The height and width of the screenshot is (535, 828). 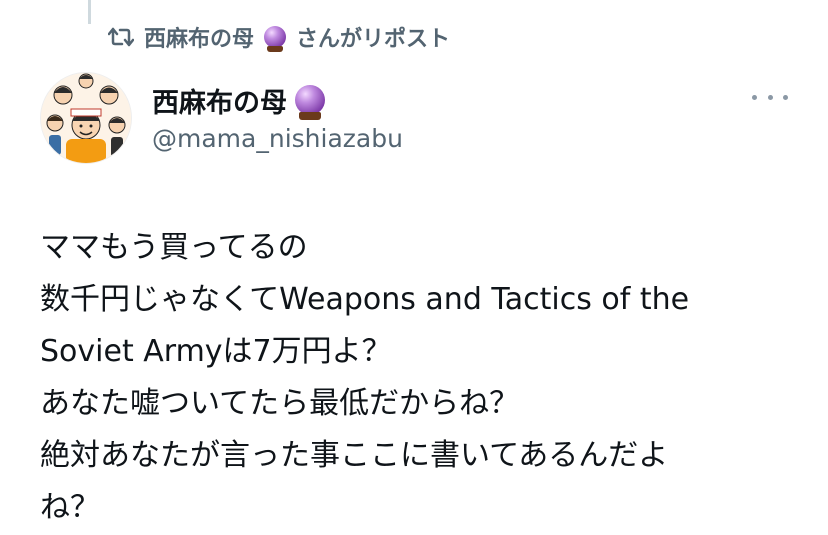 I want to click on tweet-line: あなた嘘ついてたら最低だからね？, so click(x=280, y=403).